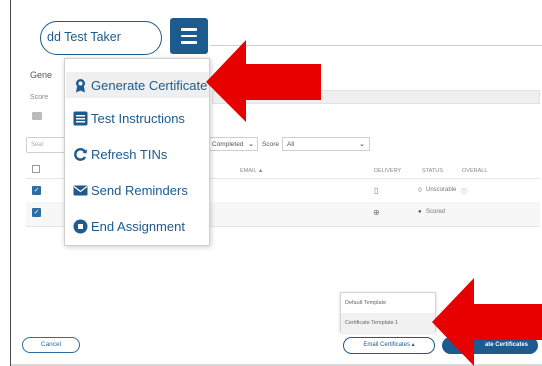 The image size is (542, 366). I want to click on menu-item-end-assignment: End Assignment, so click(129, 226).